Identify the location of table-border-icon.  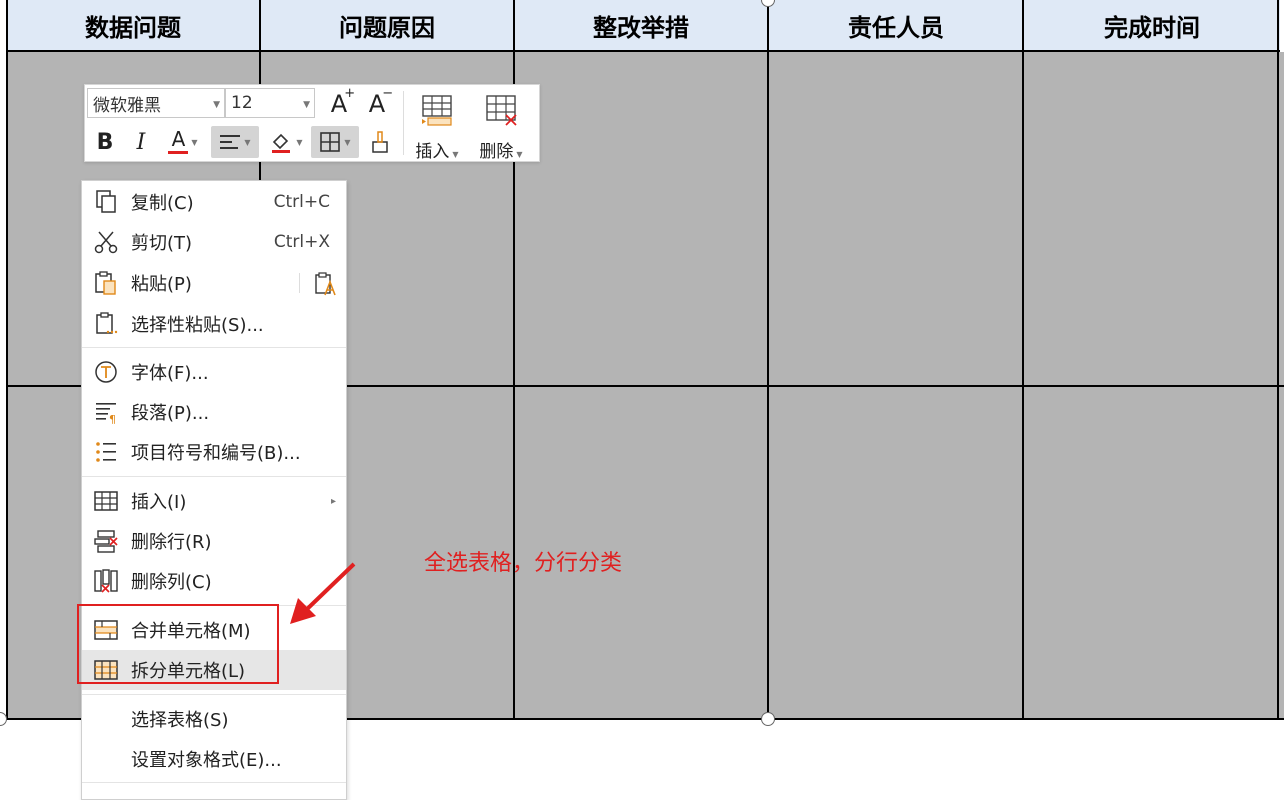
(330, 142).